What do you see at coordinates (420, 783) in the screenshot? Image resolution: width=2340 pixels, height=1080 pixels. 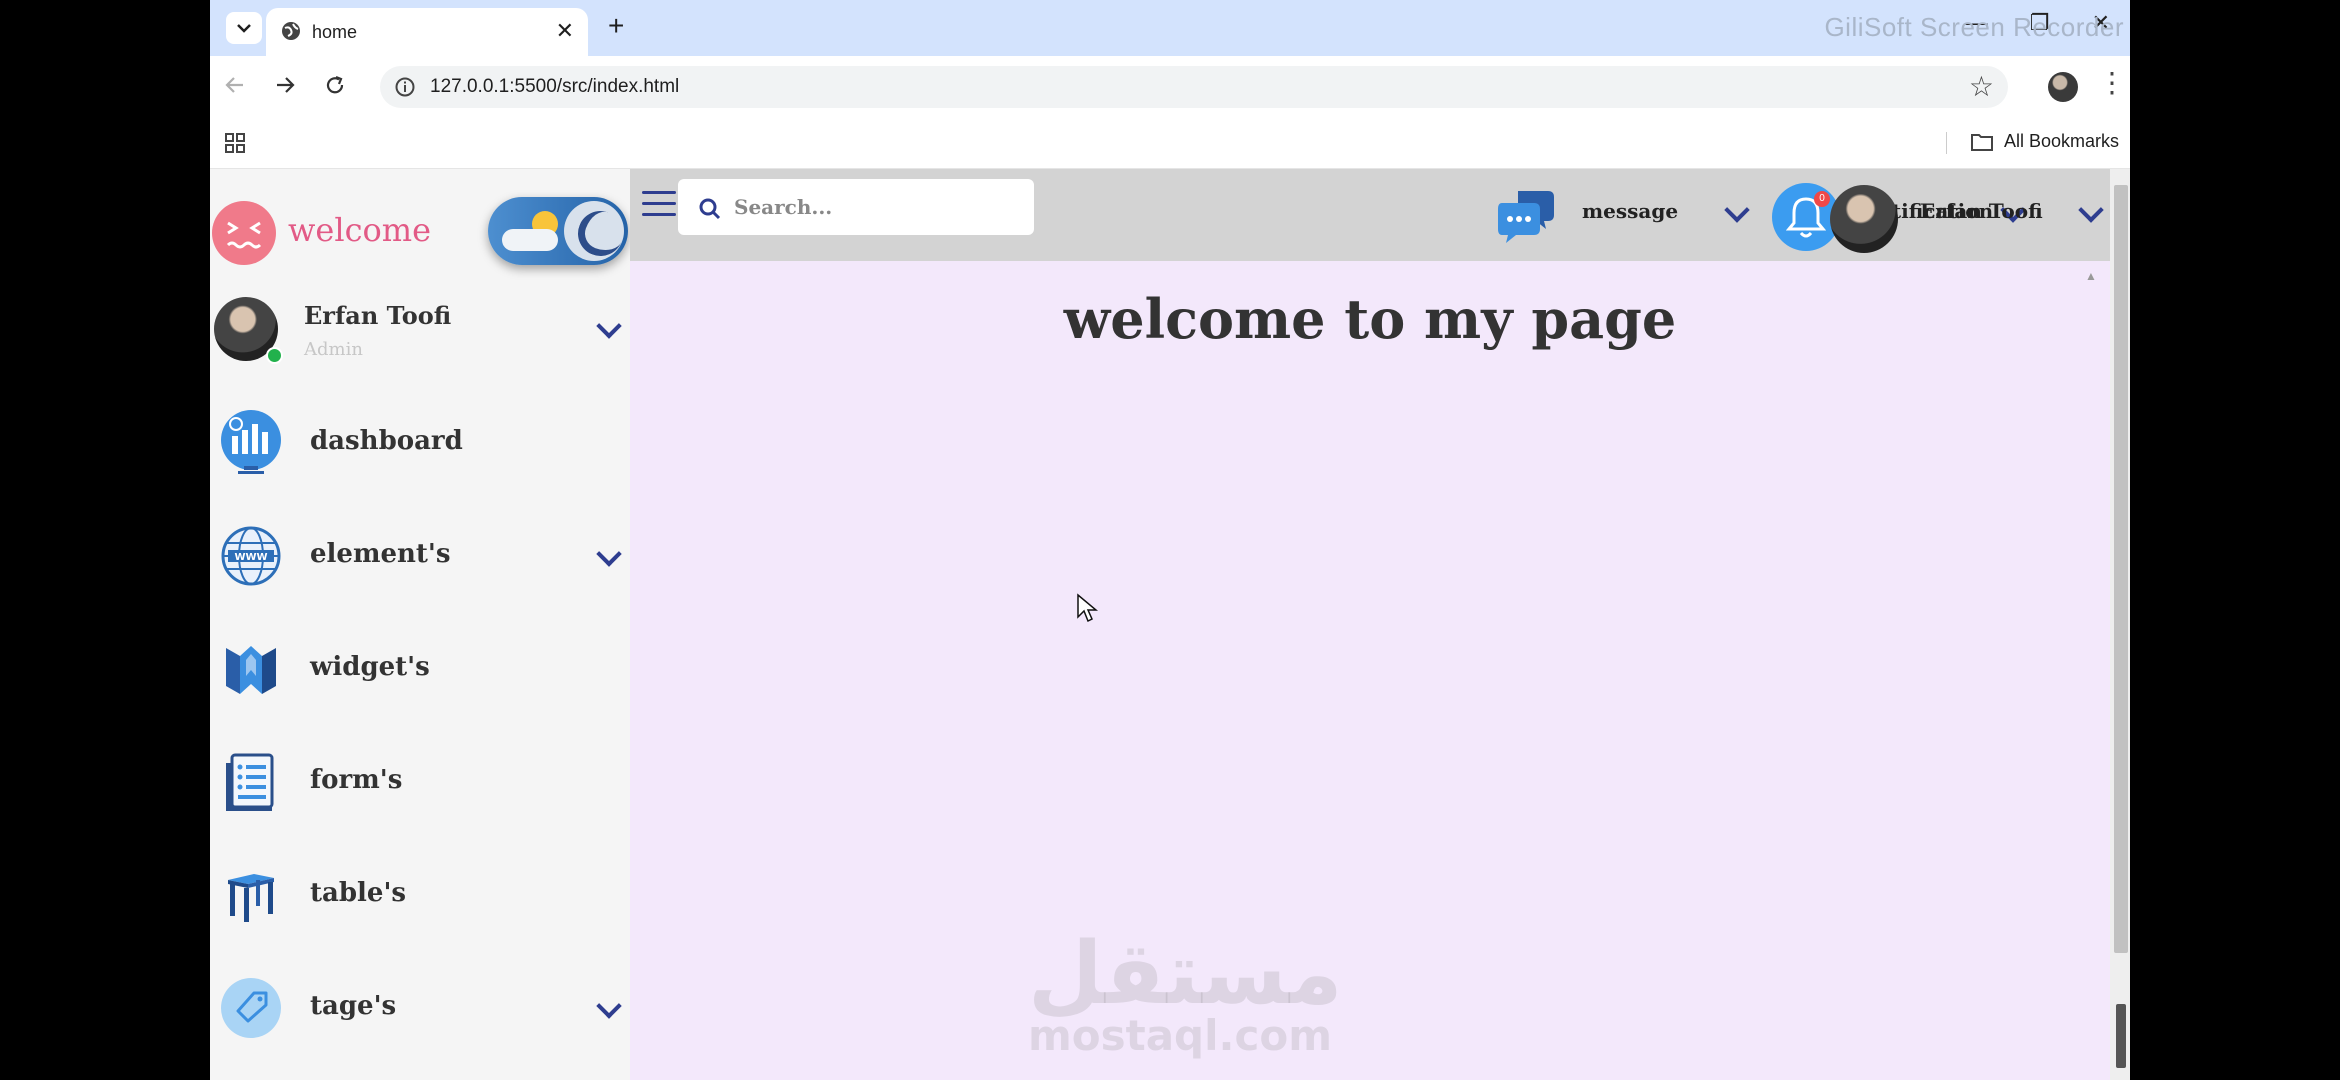 I see `sidebar-item-forms: form's` at bounding box center [420, 783].